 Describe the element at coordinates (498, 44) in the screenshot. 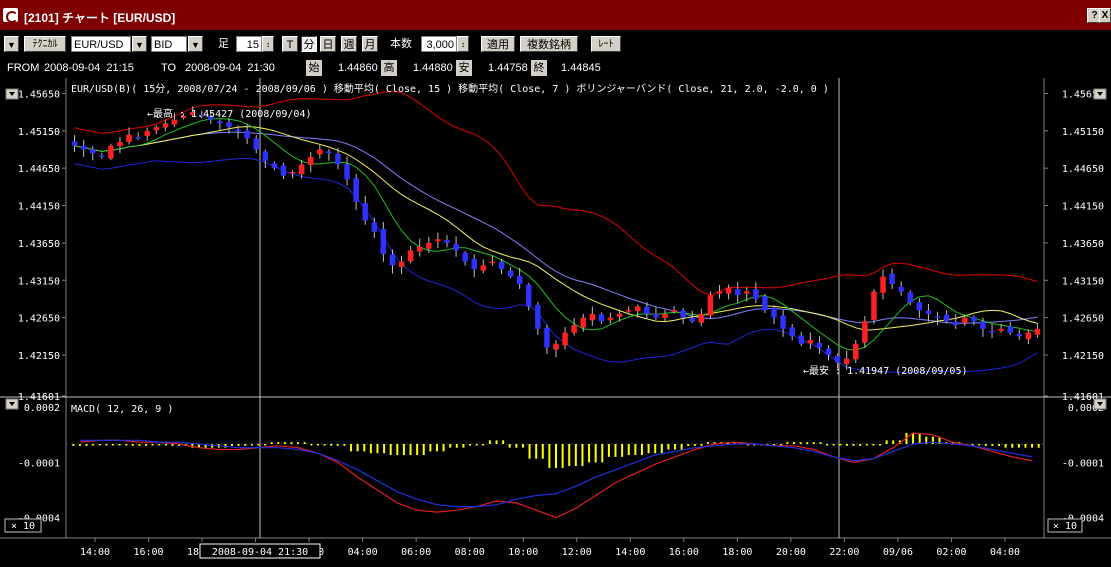

I see `apply-button: 適用` at that location.